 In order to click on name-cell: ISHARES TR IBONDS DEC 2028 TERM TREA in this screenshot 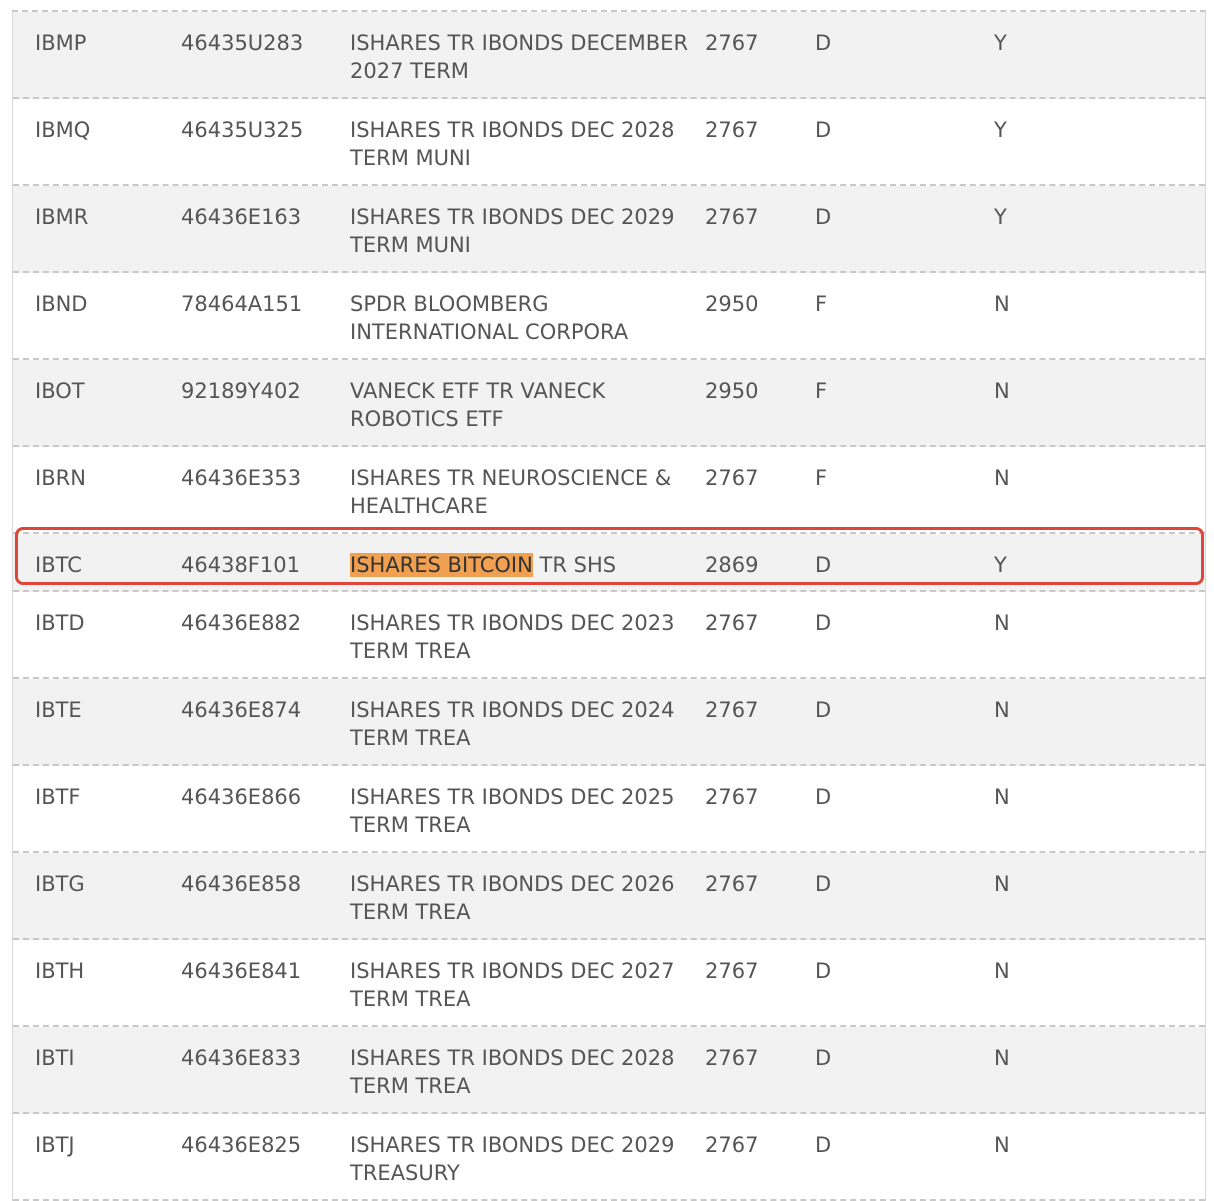, I will do `click(512, 1072)`.